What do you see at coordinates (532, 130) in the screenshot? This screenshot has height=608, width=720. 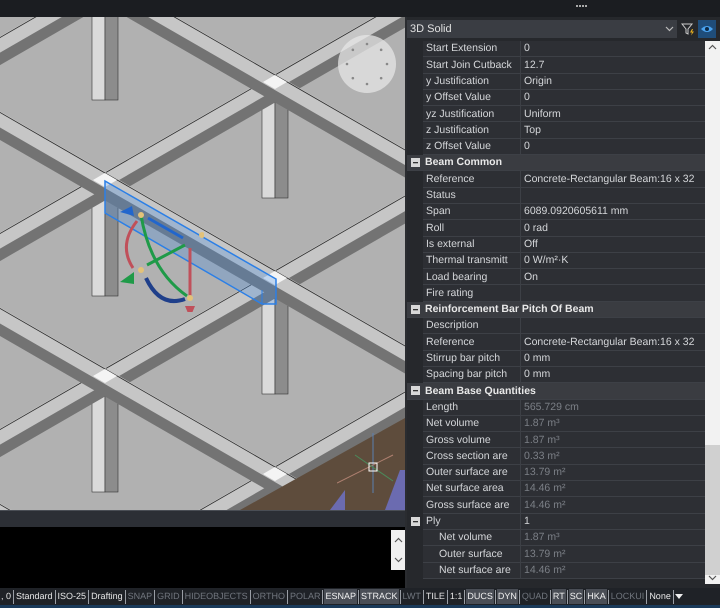 I see `property-value: Top` at bounding box center [532, 130].